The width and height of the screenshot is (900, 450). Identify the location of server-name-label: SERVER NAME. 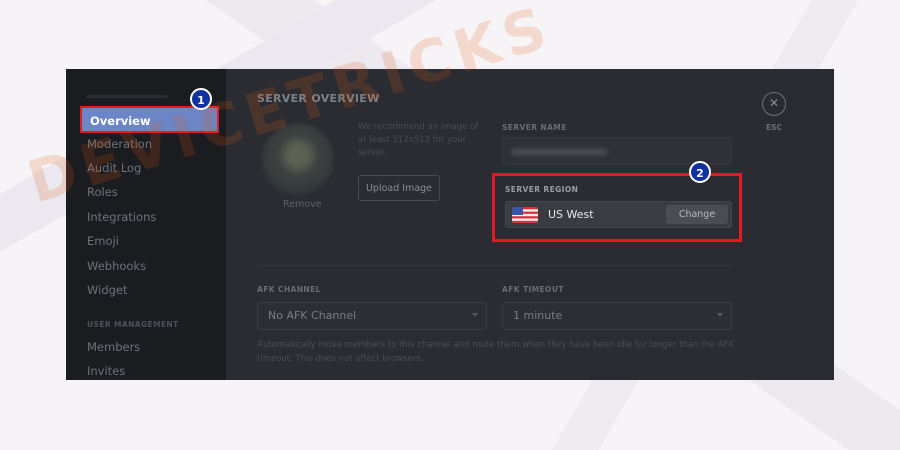
(534, 127).